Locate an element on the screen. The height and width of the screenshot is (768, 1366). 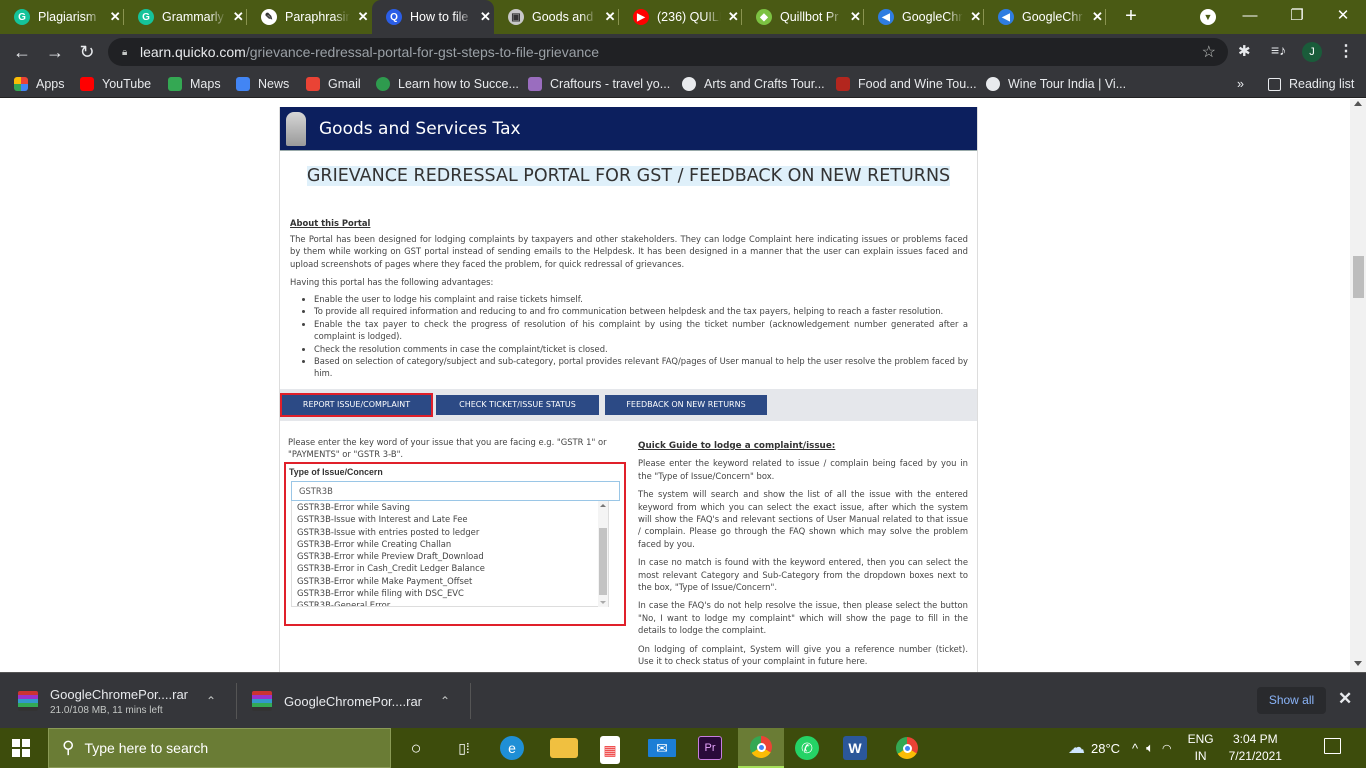
word-icon: W is located at coordinates (855, 748).